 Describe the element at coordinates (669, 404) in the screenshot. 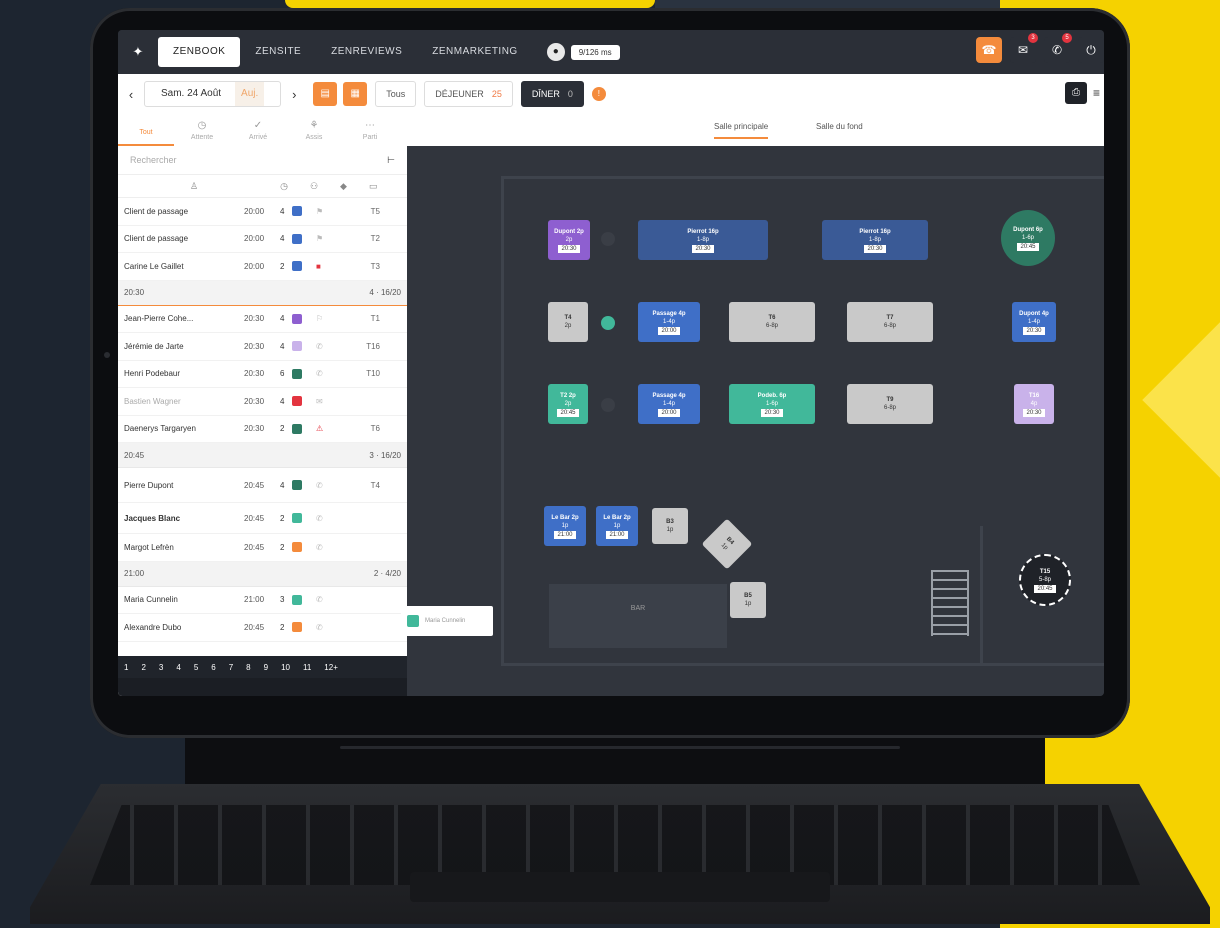

I see `table-passage-4p-b: Passage 4p 1-4p 20:00` at that location.